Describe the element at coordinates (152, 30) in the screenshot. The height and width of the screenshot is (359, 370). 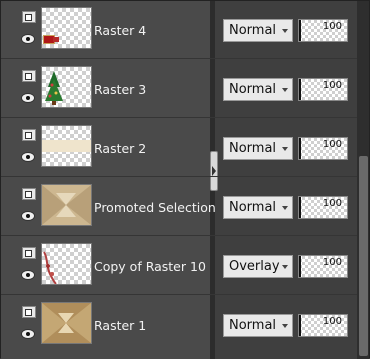
I see `layer-name: Raster 4` at that location.